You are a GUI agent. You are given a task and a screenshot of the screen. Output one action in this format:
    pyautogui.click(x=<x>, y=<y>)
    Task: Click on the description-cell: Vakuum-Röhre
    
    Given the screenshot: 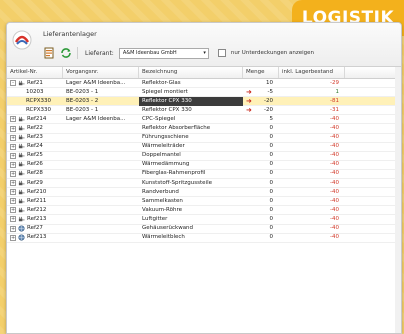 What is the action you would take?
    pyautogui.click(x=162, y=209)
    